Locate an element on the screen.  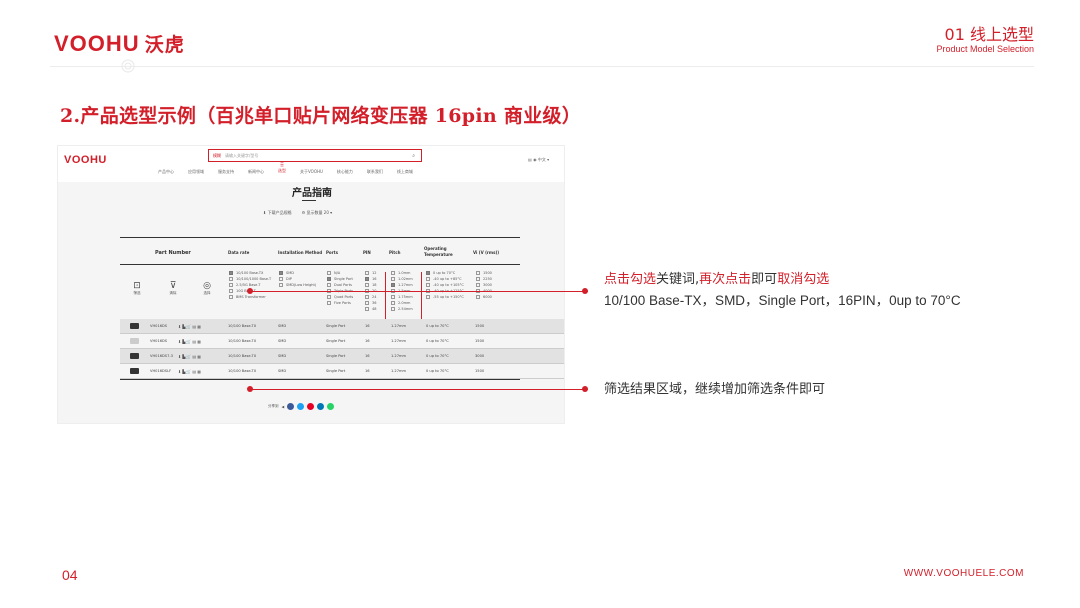
site-logo: VOOHU is located at coordinates (85, 160).